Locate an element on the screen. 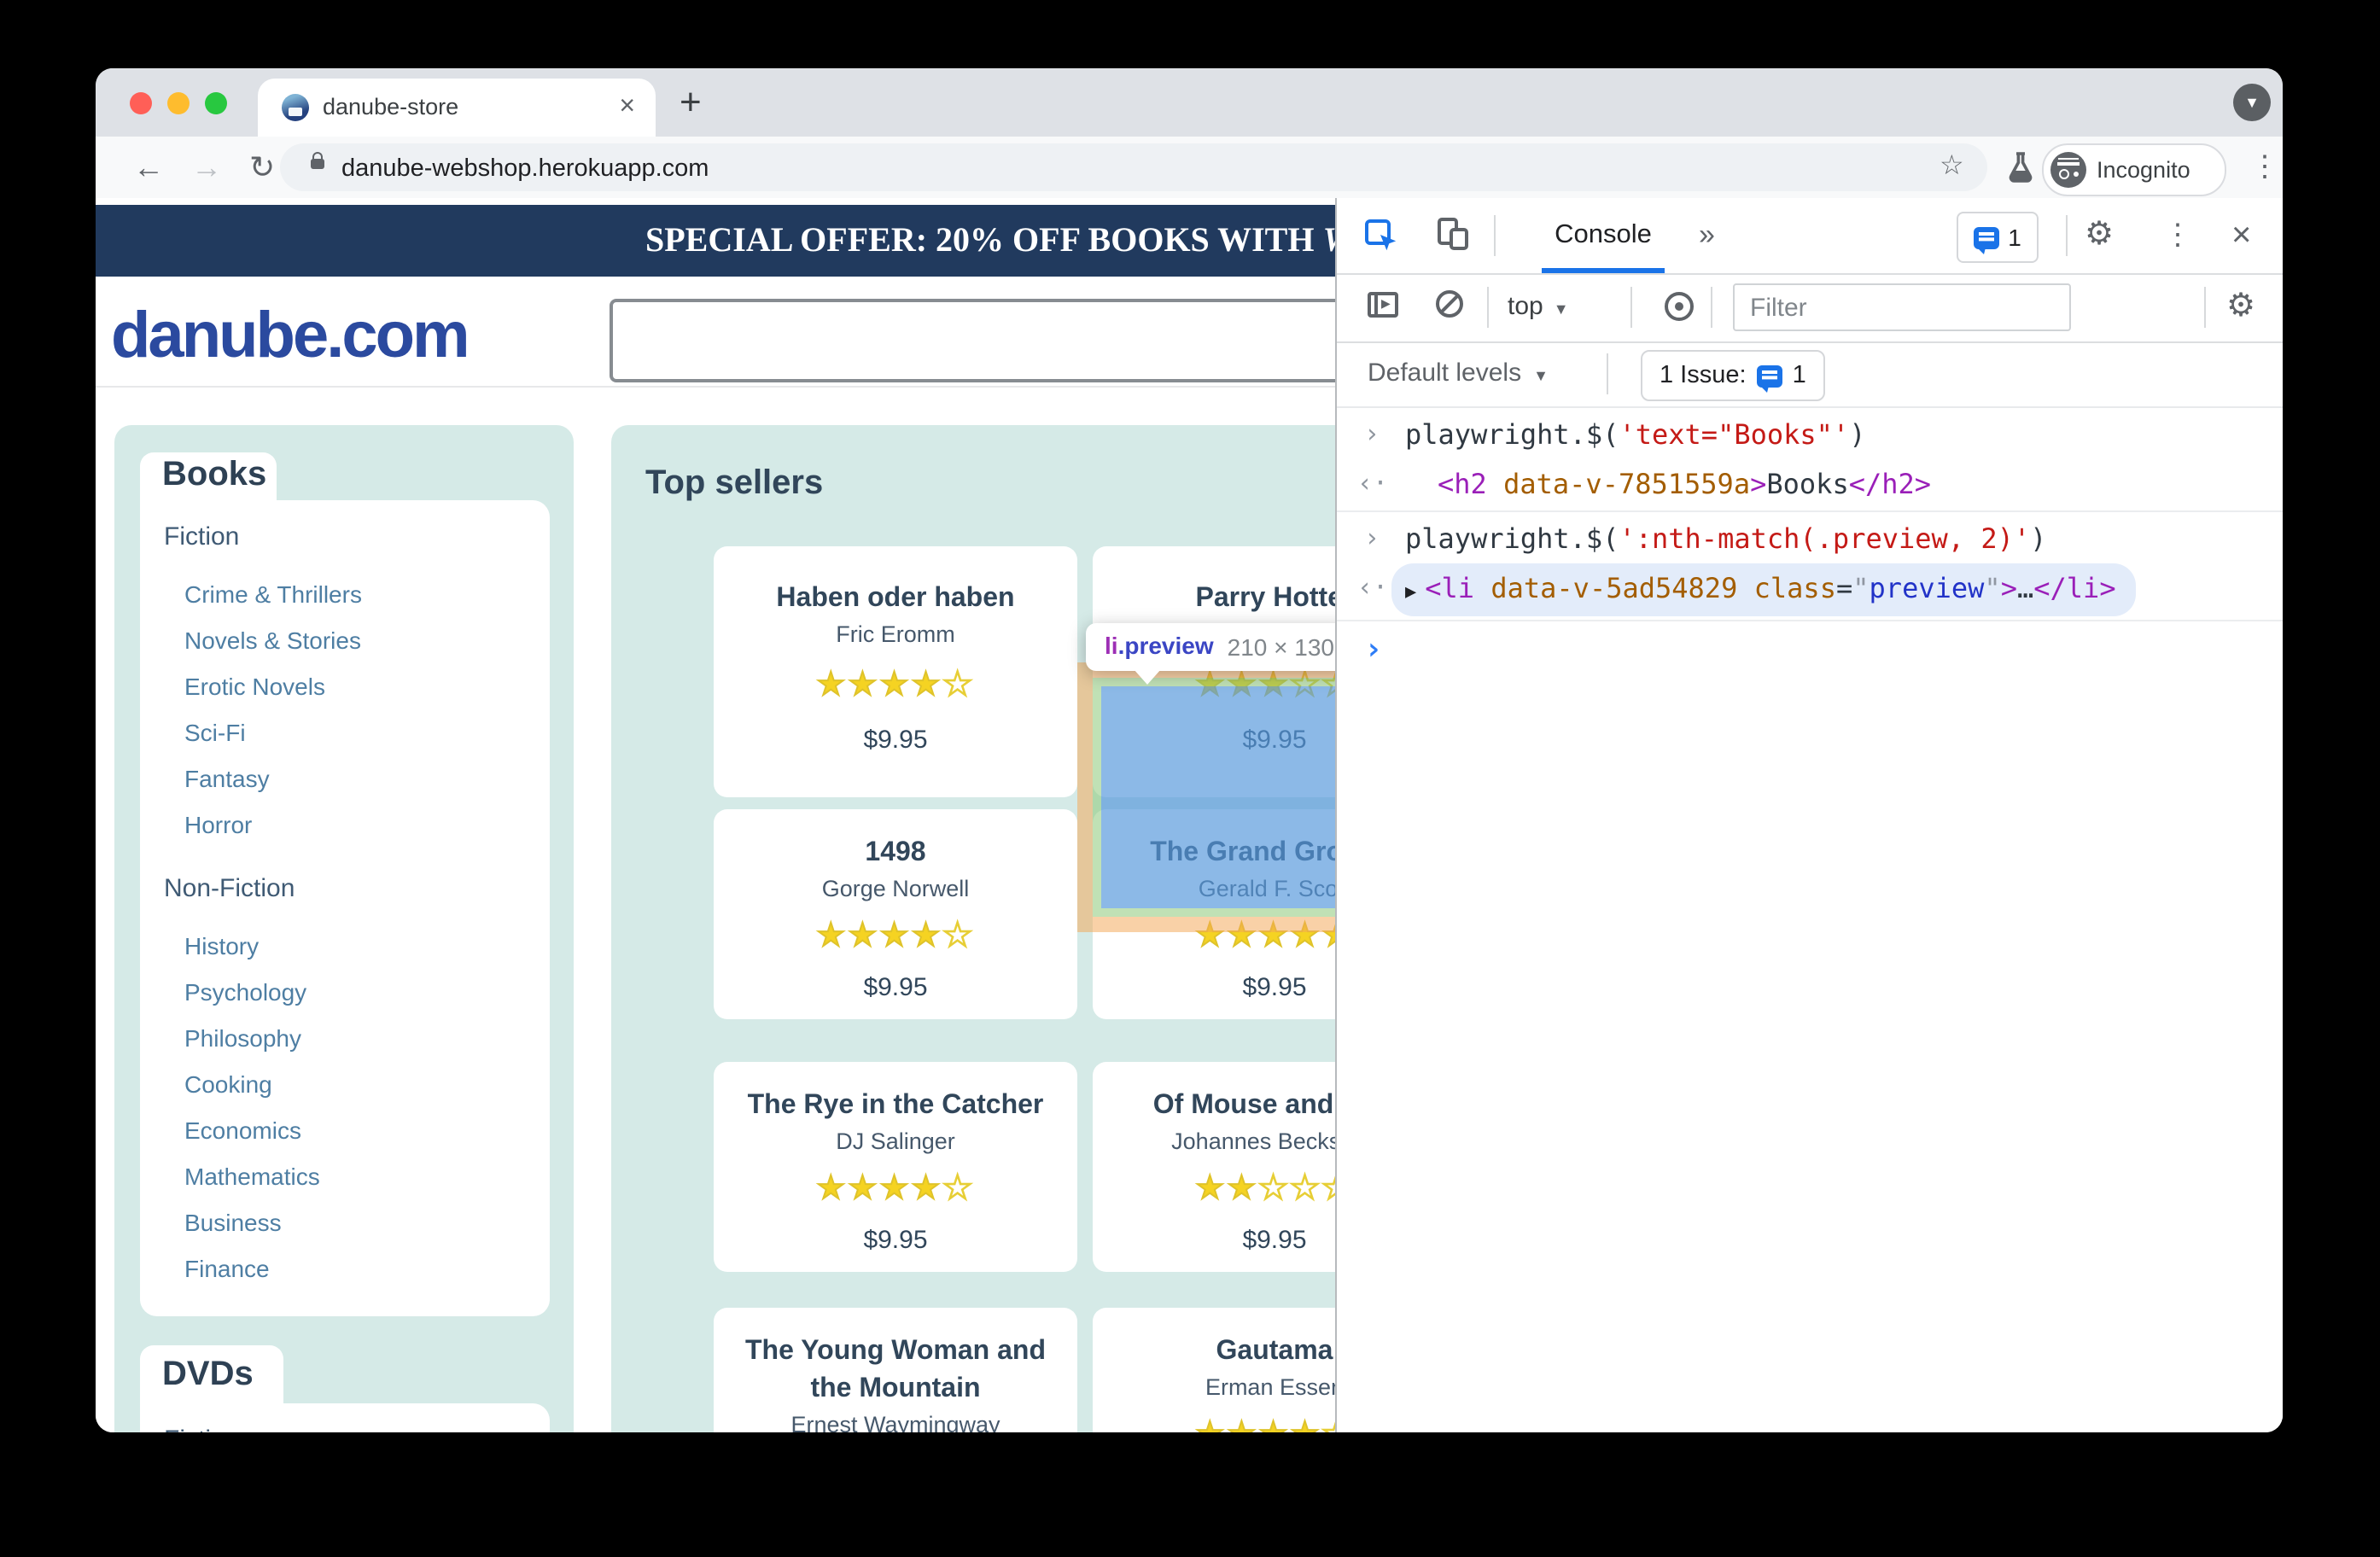 The image size is (2380, 1557). log-levels-dropdown: Default levels ▼ is located at coordinates (1458, 374).